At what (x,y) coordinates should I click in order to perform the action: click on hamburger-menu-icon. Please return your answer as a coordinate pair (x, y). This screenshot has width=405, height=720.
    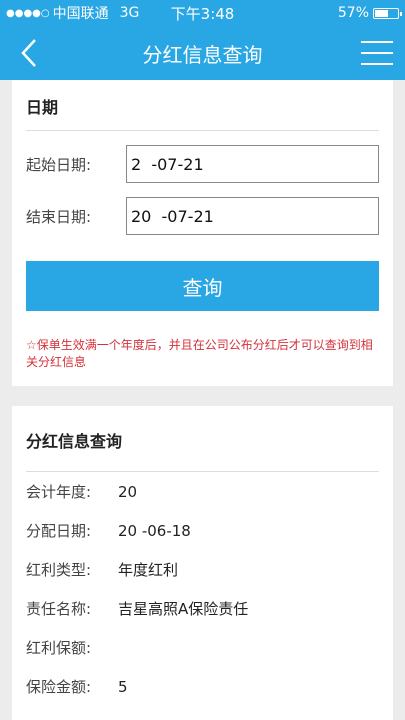
    Looking at the image, I should click on (377, 42).